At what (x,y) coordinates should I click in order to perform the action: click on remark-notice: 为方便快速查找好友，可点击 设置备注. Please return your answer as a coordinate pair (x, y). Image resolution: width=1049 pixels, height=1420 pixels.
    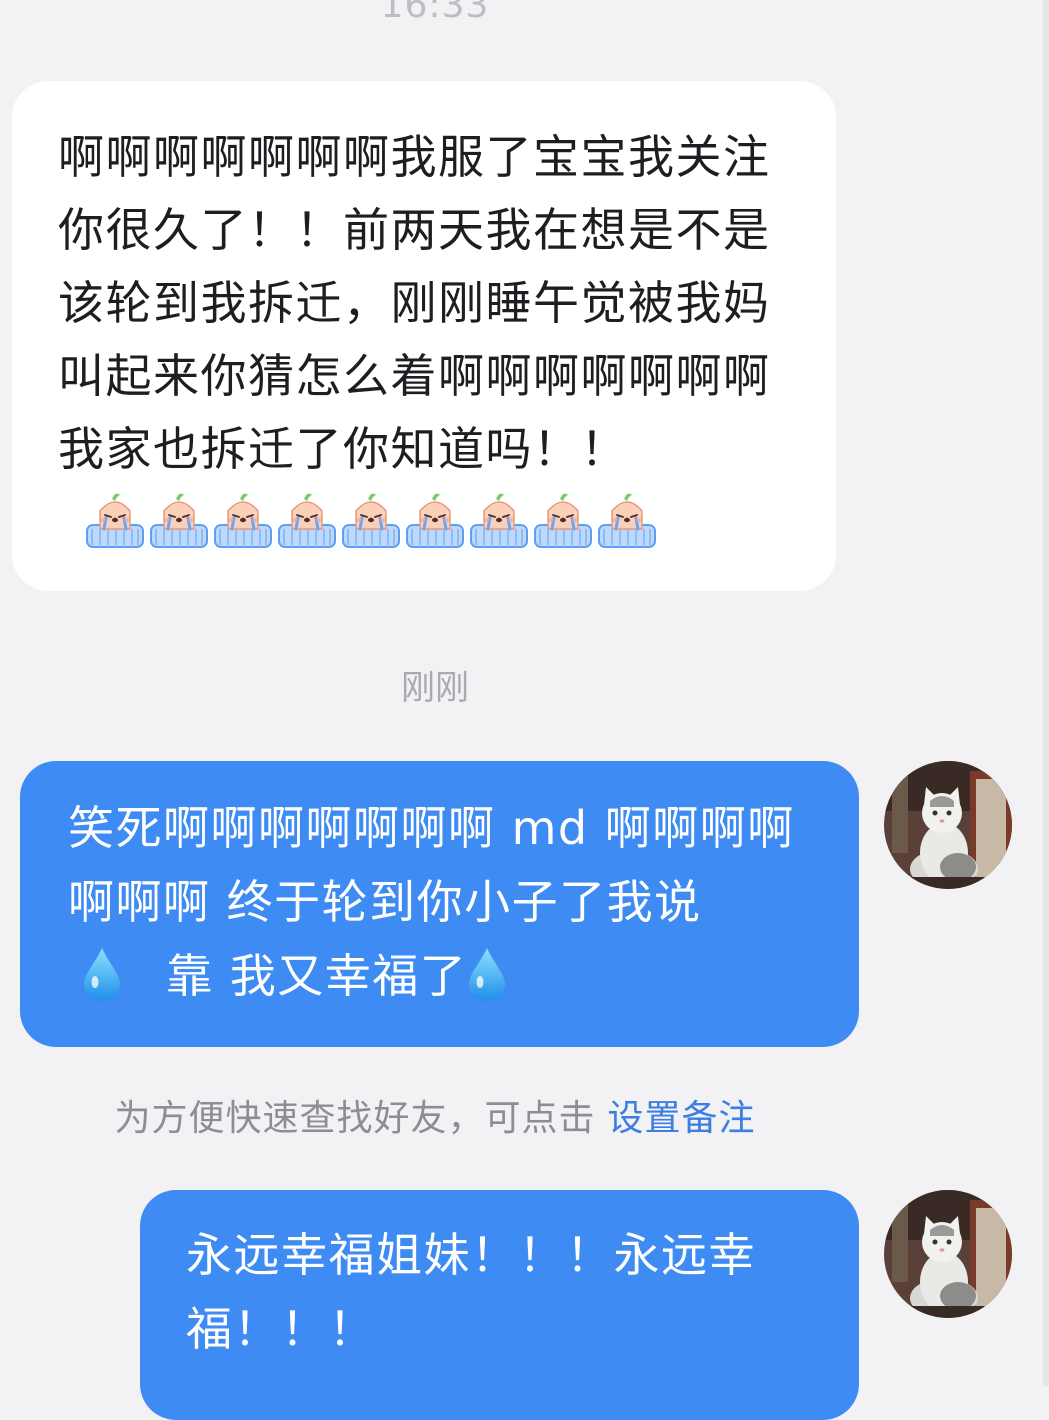
    Looking at the image, I should click on (435, 1119).